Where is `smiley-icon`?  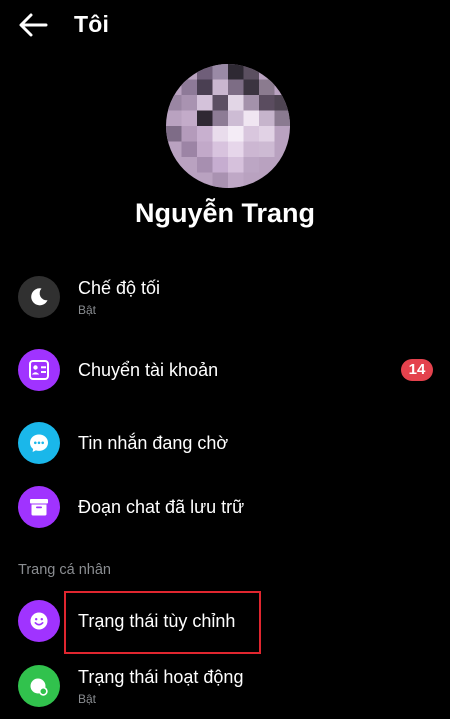
smiley-icon is located at coordinates (39, 621).